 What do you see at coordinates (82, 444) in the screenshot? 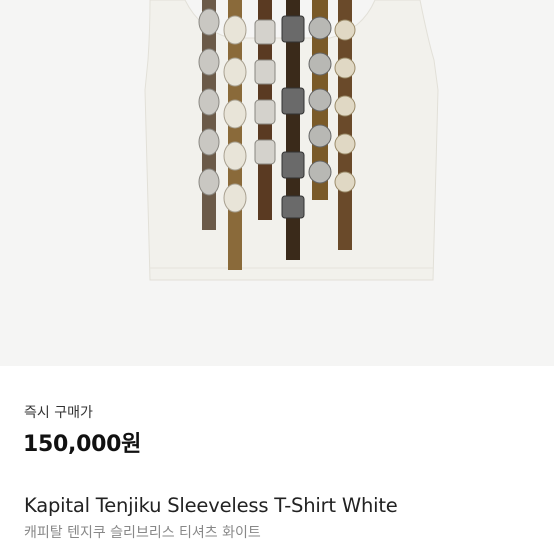
I see `price-value: 150,000원` at bounding box center [82, 444].